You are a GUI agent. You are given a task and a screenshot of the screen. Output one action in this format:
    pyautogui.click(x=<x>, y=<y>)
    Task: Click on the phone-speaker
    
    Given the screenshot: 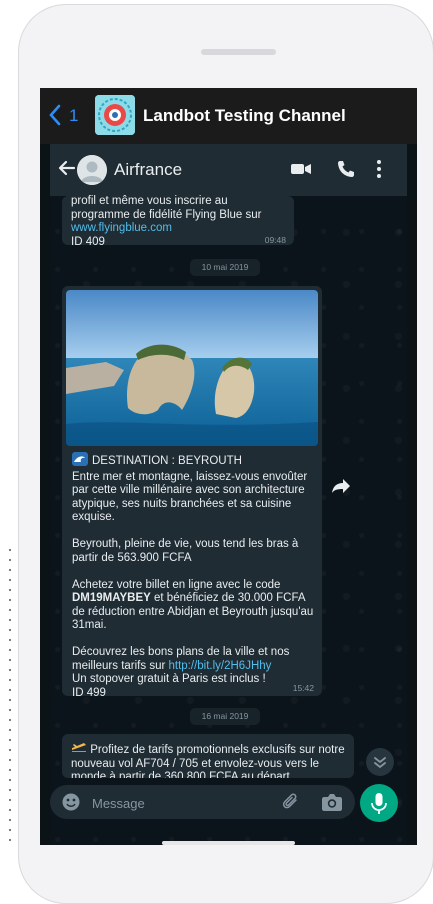 What is the action you would take?
    pyautogui.click(x=238, y=52)
    